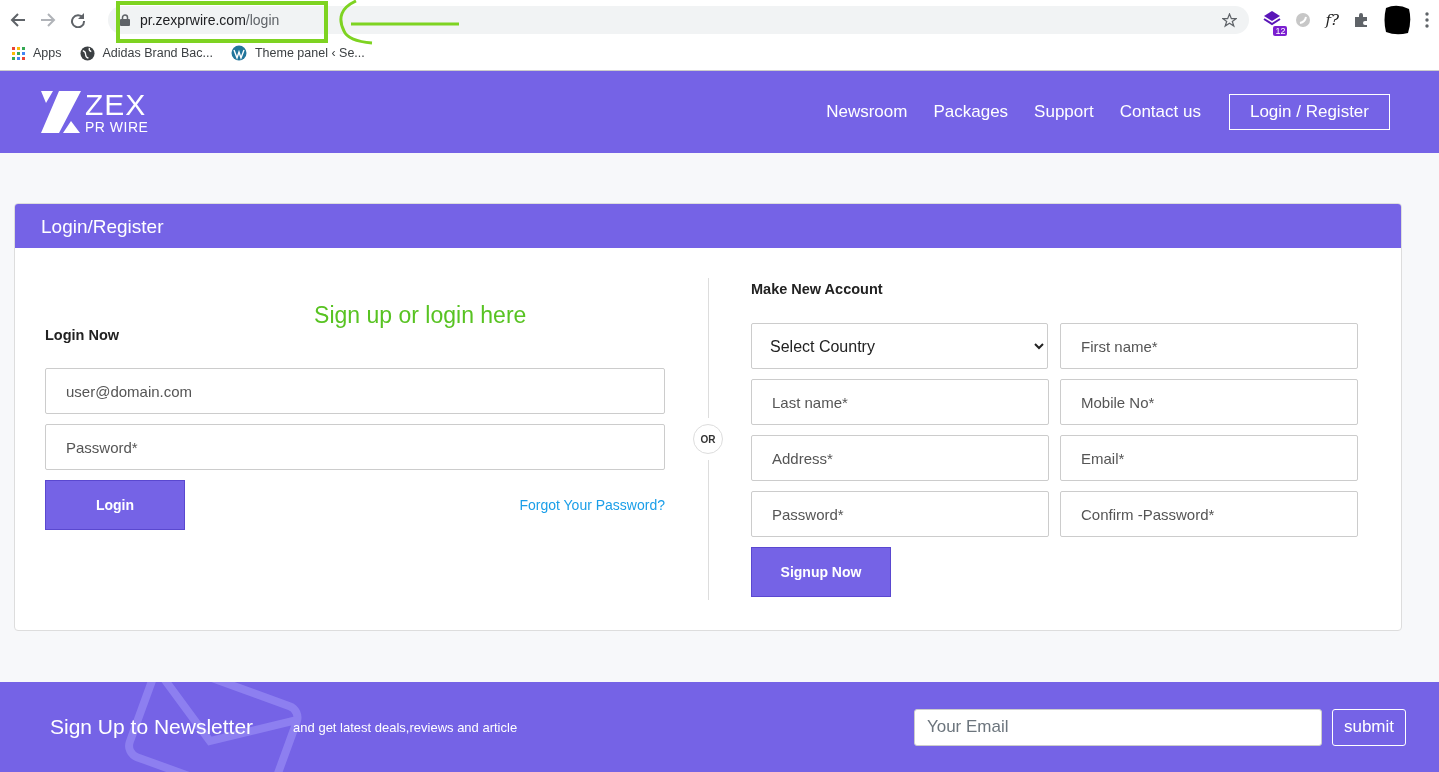 The image size is (1439, 772). I want to click on nav-link: Contact us, so click(1160, 112).